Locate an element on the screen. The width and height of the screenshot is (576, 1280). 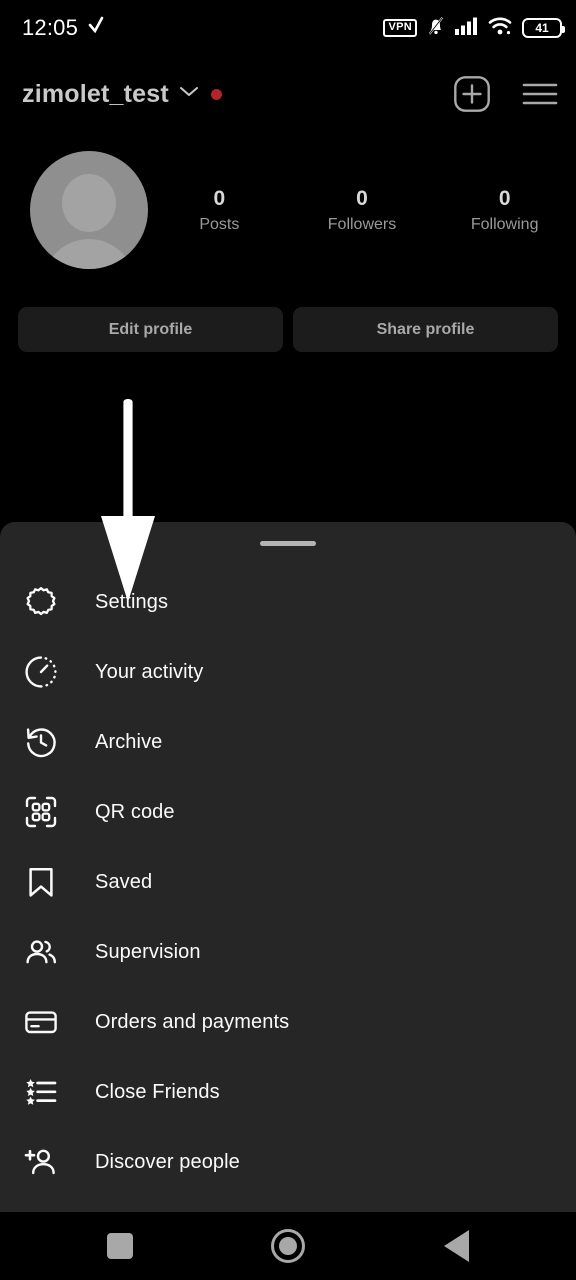
menu-item-your-activity: Your activity is located at coordinates (288, 672).